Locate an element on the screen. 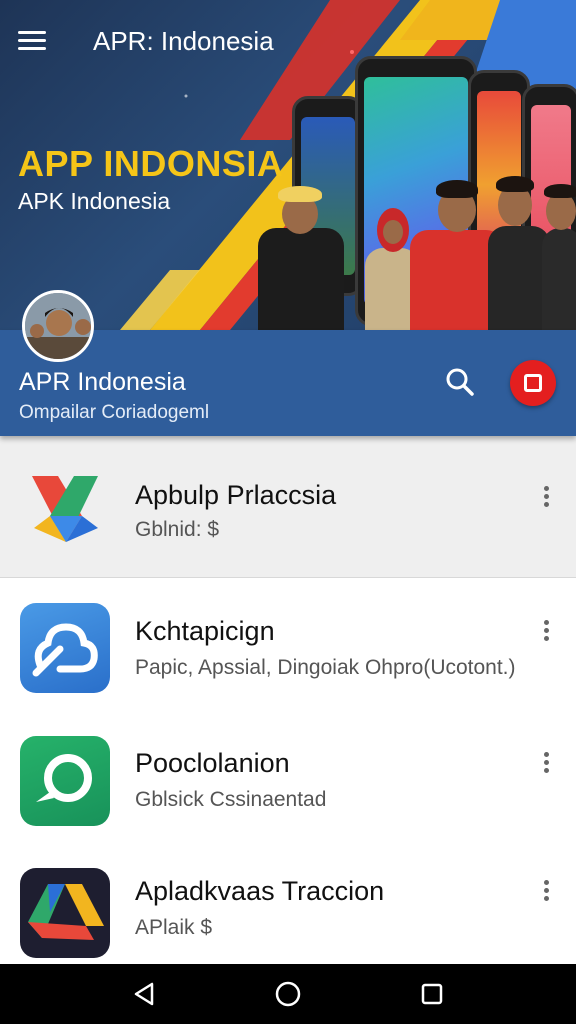 The height and width of the screenshot is (1024, 576). recents-square-icon is located at coordinates (432, 994).